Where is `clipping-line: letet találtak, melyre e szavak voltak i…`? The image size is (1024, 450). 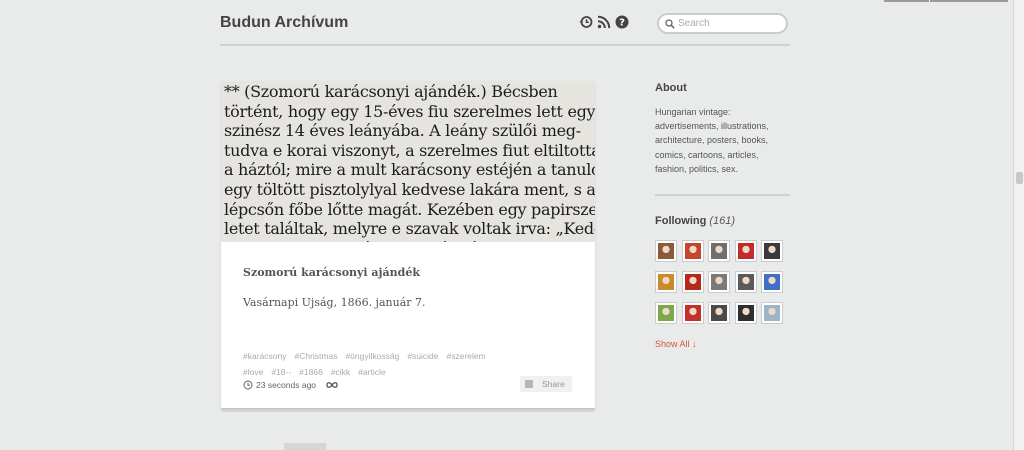 clipping-line: letet találtak, melyre e szavak voltak i… is located at coordinates (409, 229).